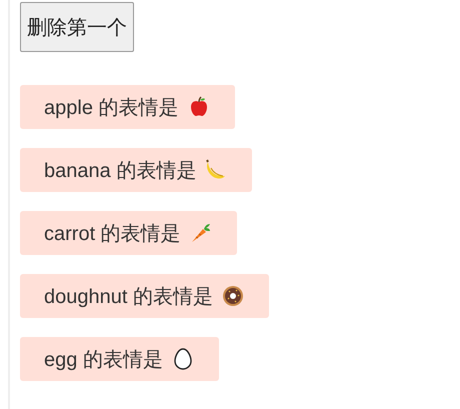  What do you see at coordinates (112, 234) in the screenshot?
I see `item-label: carrot 的表情是` at bounding box center [112, 234].